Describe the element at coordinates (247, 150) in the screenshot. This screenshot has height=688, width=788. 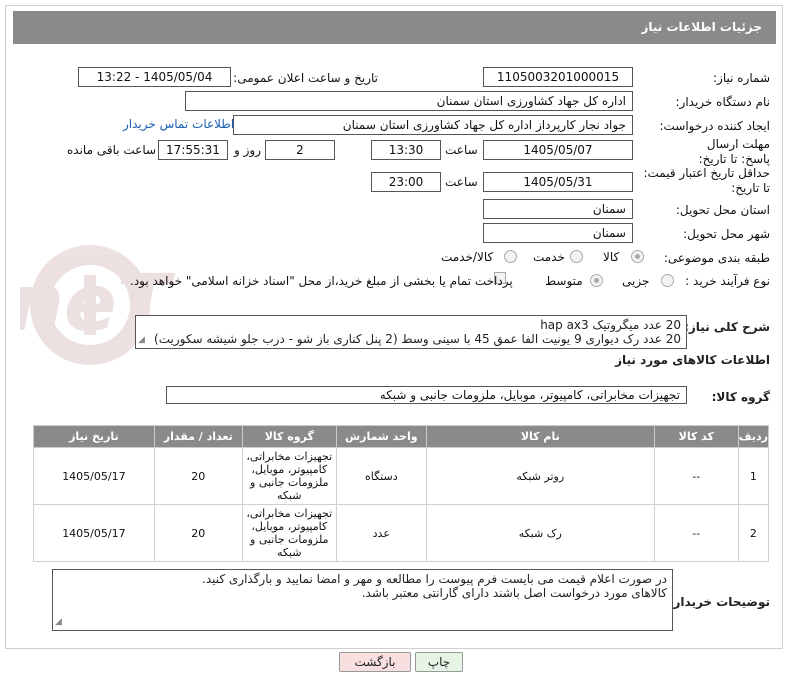
I see `days-label: روز و` at that location.